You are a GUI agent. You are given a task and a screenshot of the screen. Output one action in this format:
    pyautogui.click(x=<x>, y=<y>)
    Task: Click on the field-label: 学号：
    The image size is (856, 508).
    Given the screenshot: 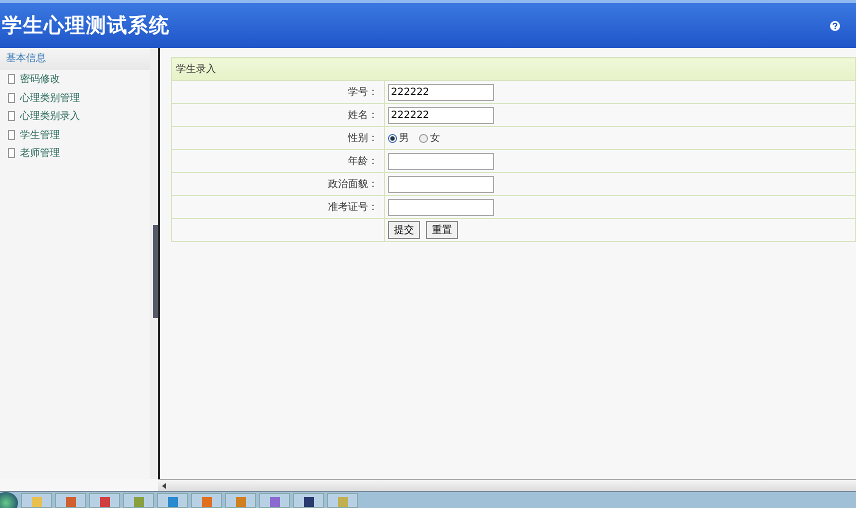 What is the action you would take?
    pyautogui.click(x=278, y=92)
    